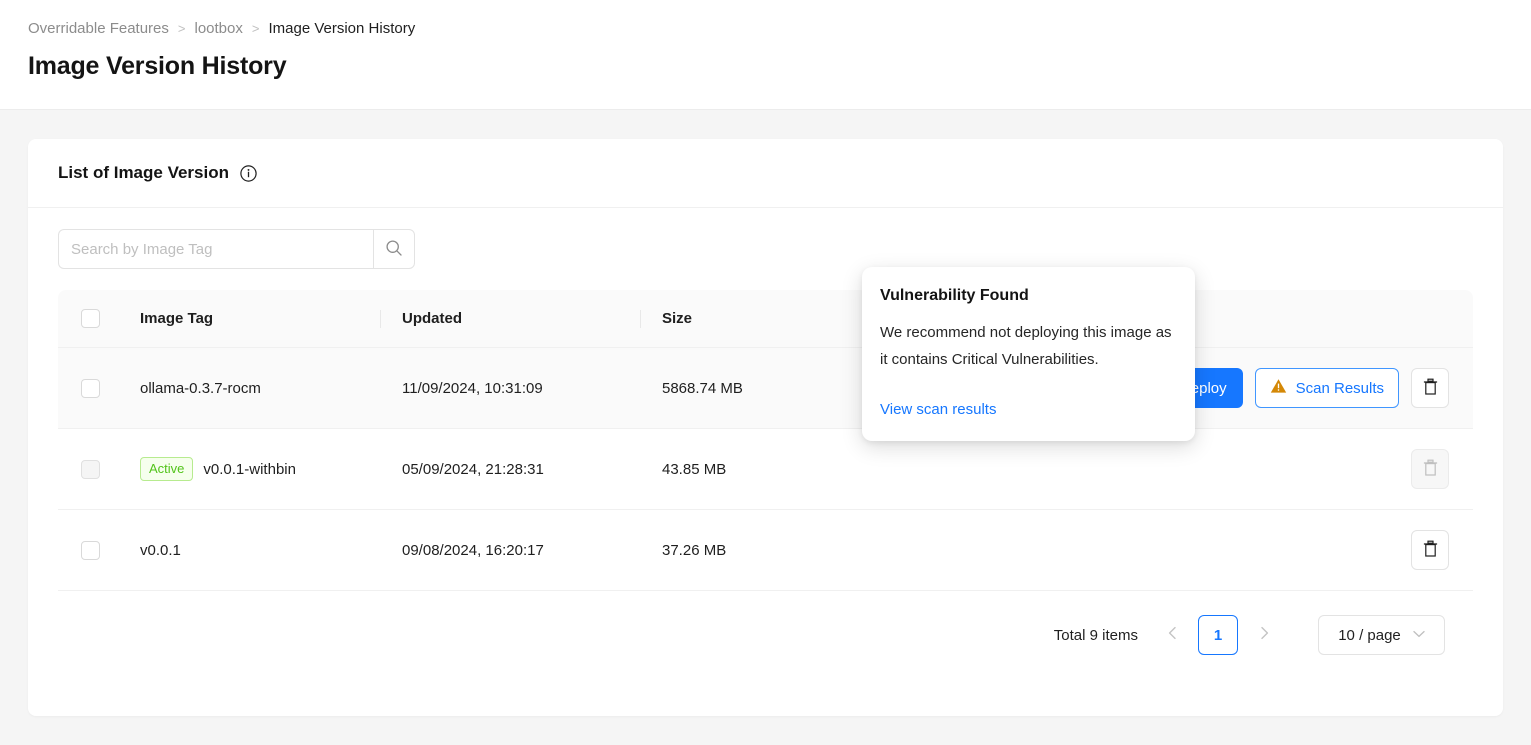 The height and width of the screenshot is (745, 1531). Describe the element at coordinates (342, 28) in the screenshot. I see `breadcrumb-item-image-version-history: Image Version History` at that location.